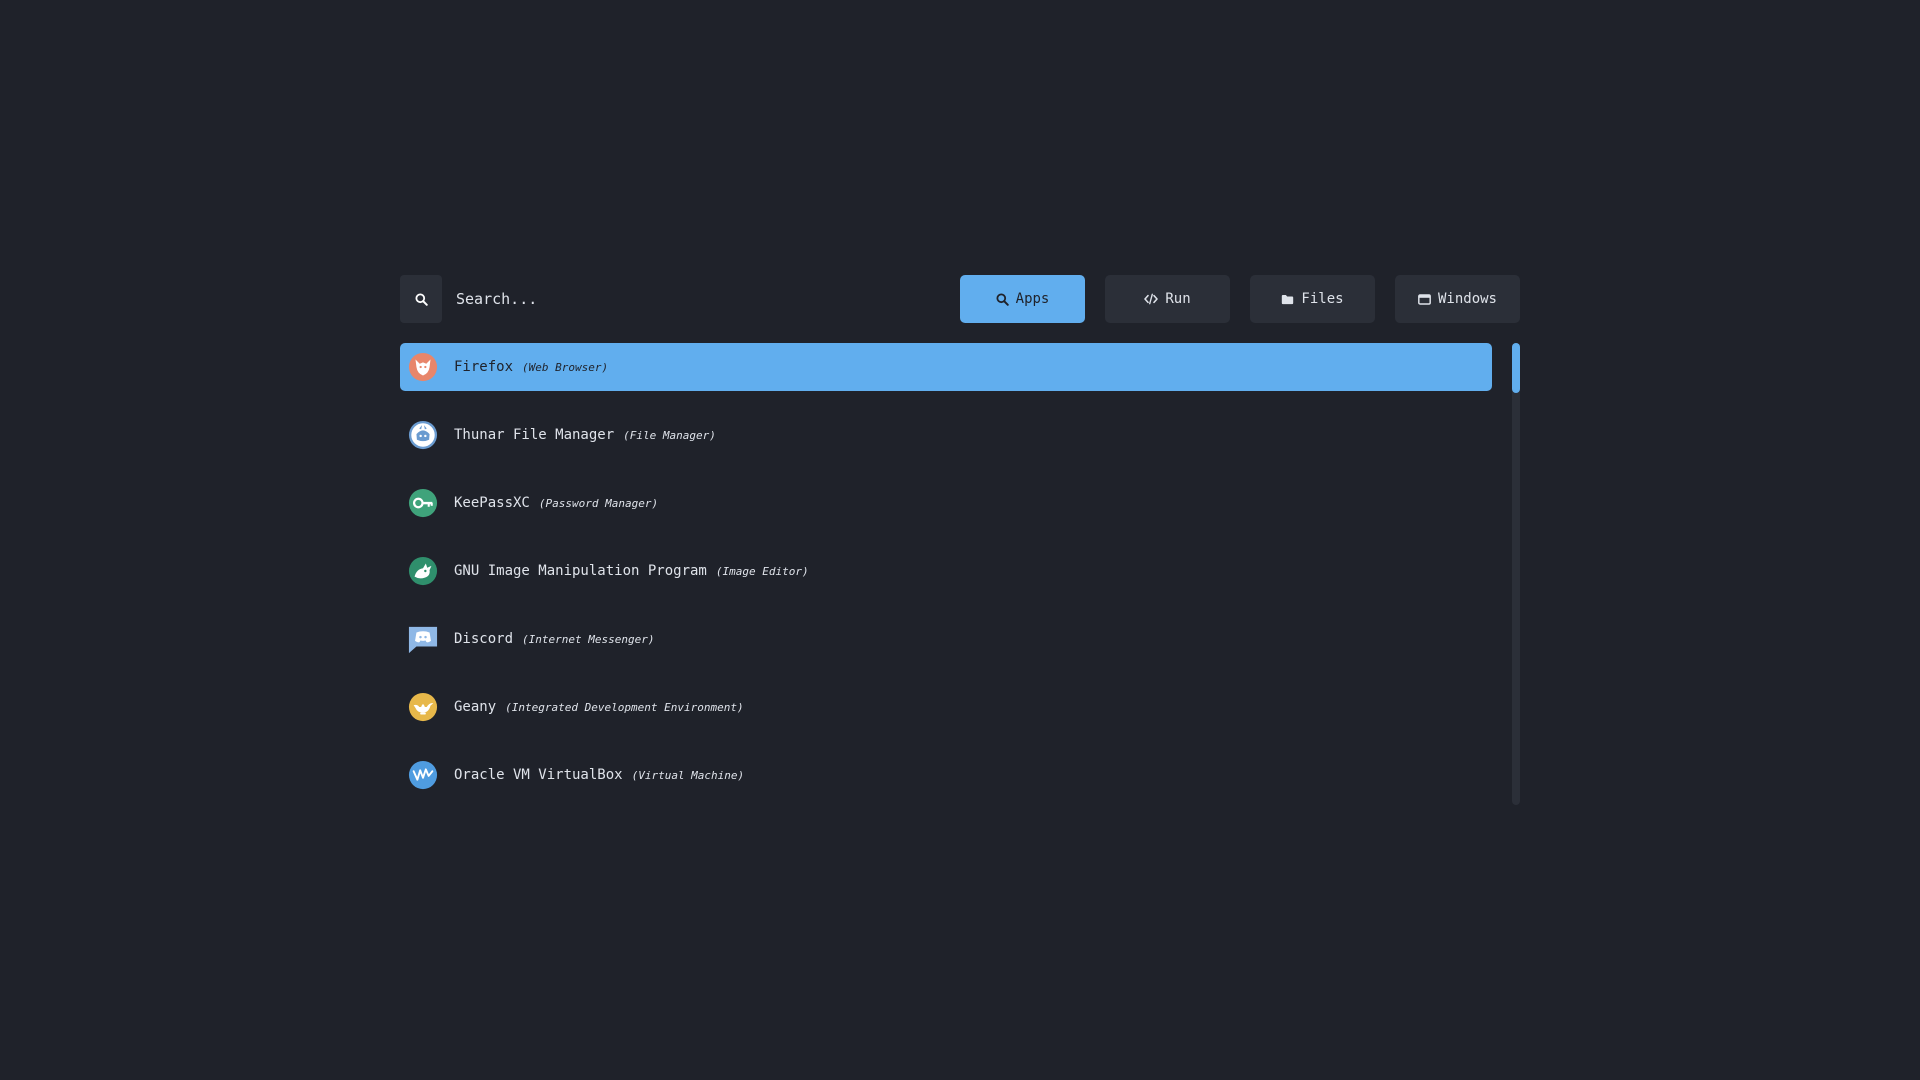  What do you see at coordinates (423, 367) in the screenshot?
I see `firefox-icon` at bounding box center [423, 367].